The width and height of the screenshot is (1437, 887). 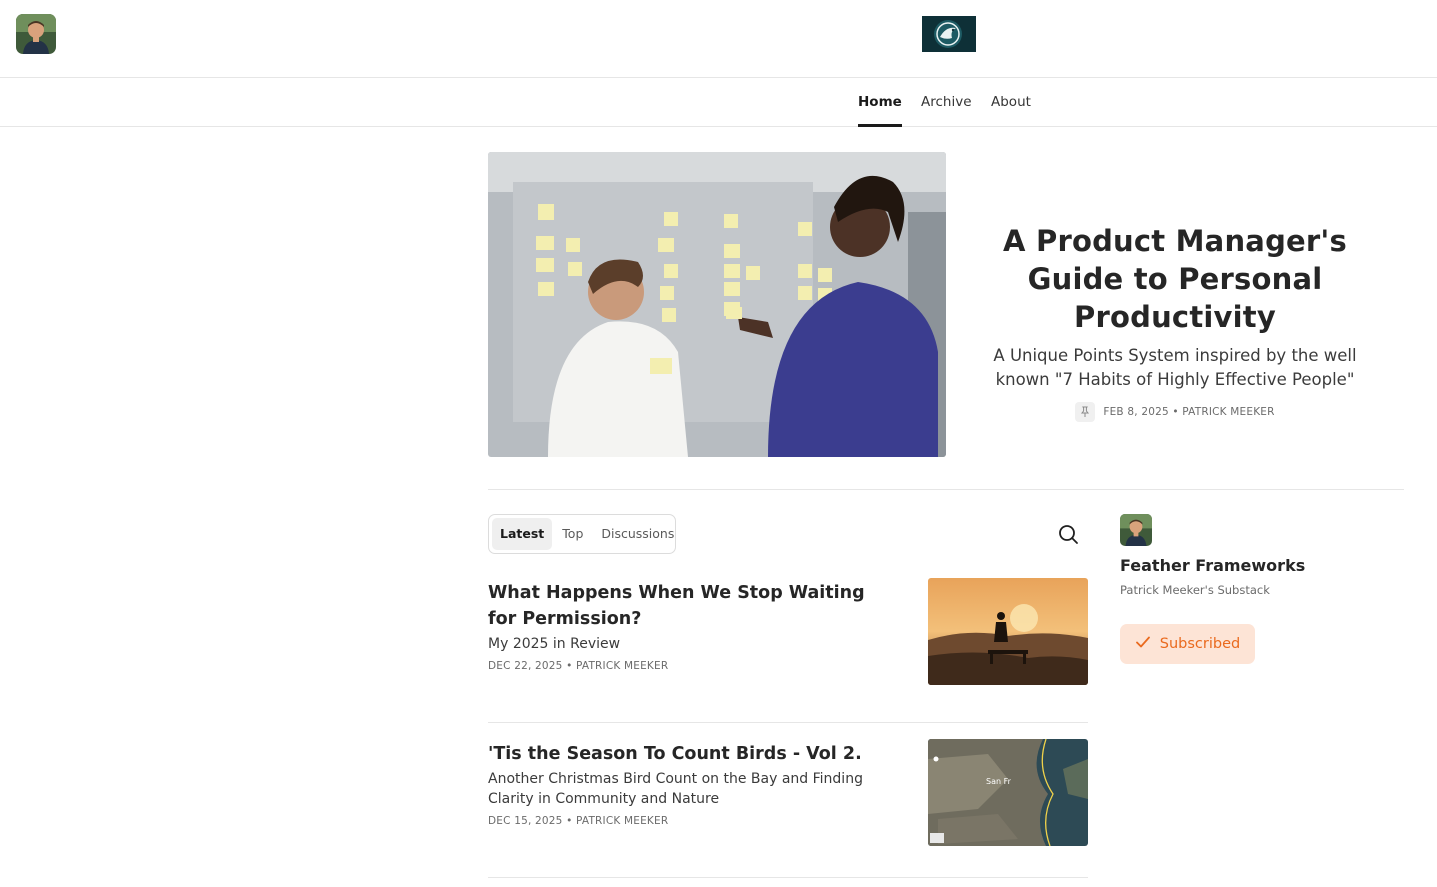 What do you see at coordinates (946, 102) in the screenshot?
I see `nav-archive: Archive` at bounding box center [946, 102].